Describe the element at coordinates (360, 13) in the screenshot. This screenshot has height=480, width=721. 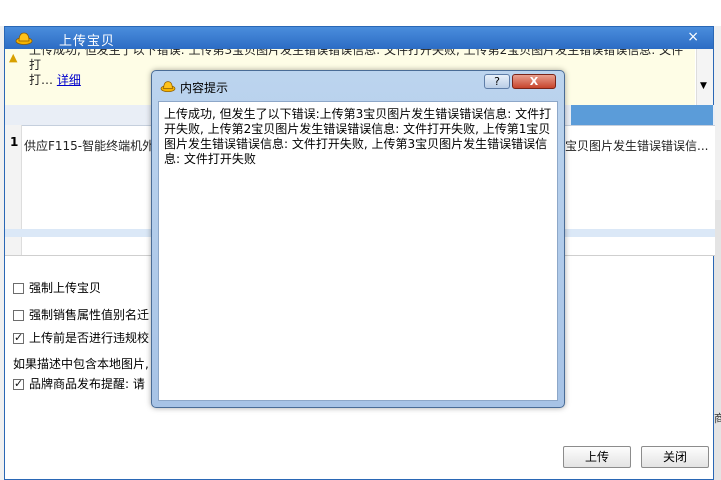
I see `background-top-strip` at that location.